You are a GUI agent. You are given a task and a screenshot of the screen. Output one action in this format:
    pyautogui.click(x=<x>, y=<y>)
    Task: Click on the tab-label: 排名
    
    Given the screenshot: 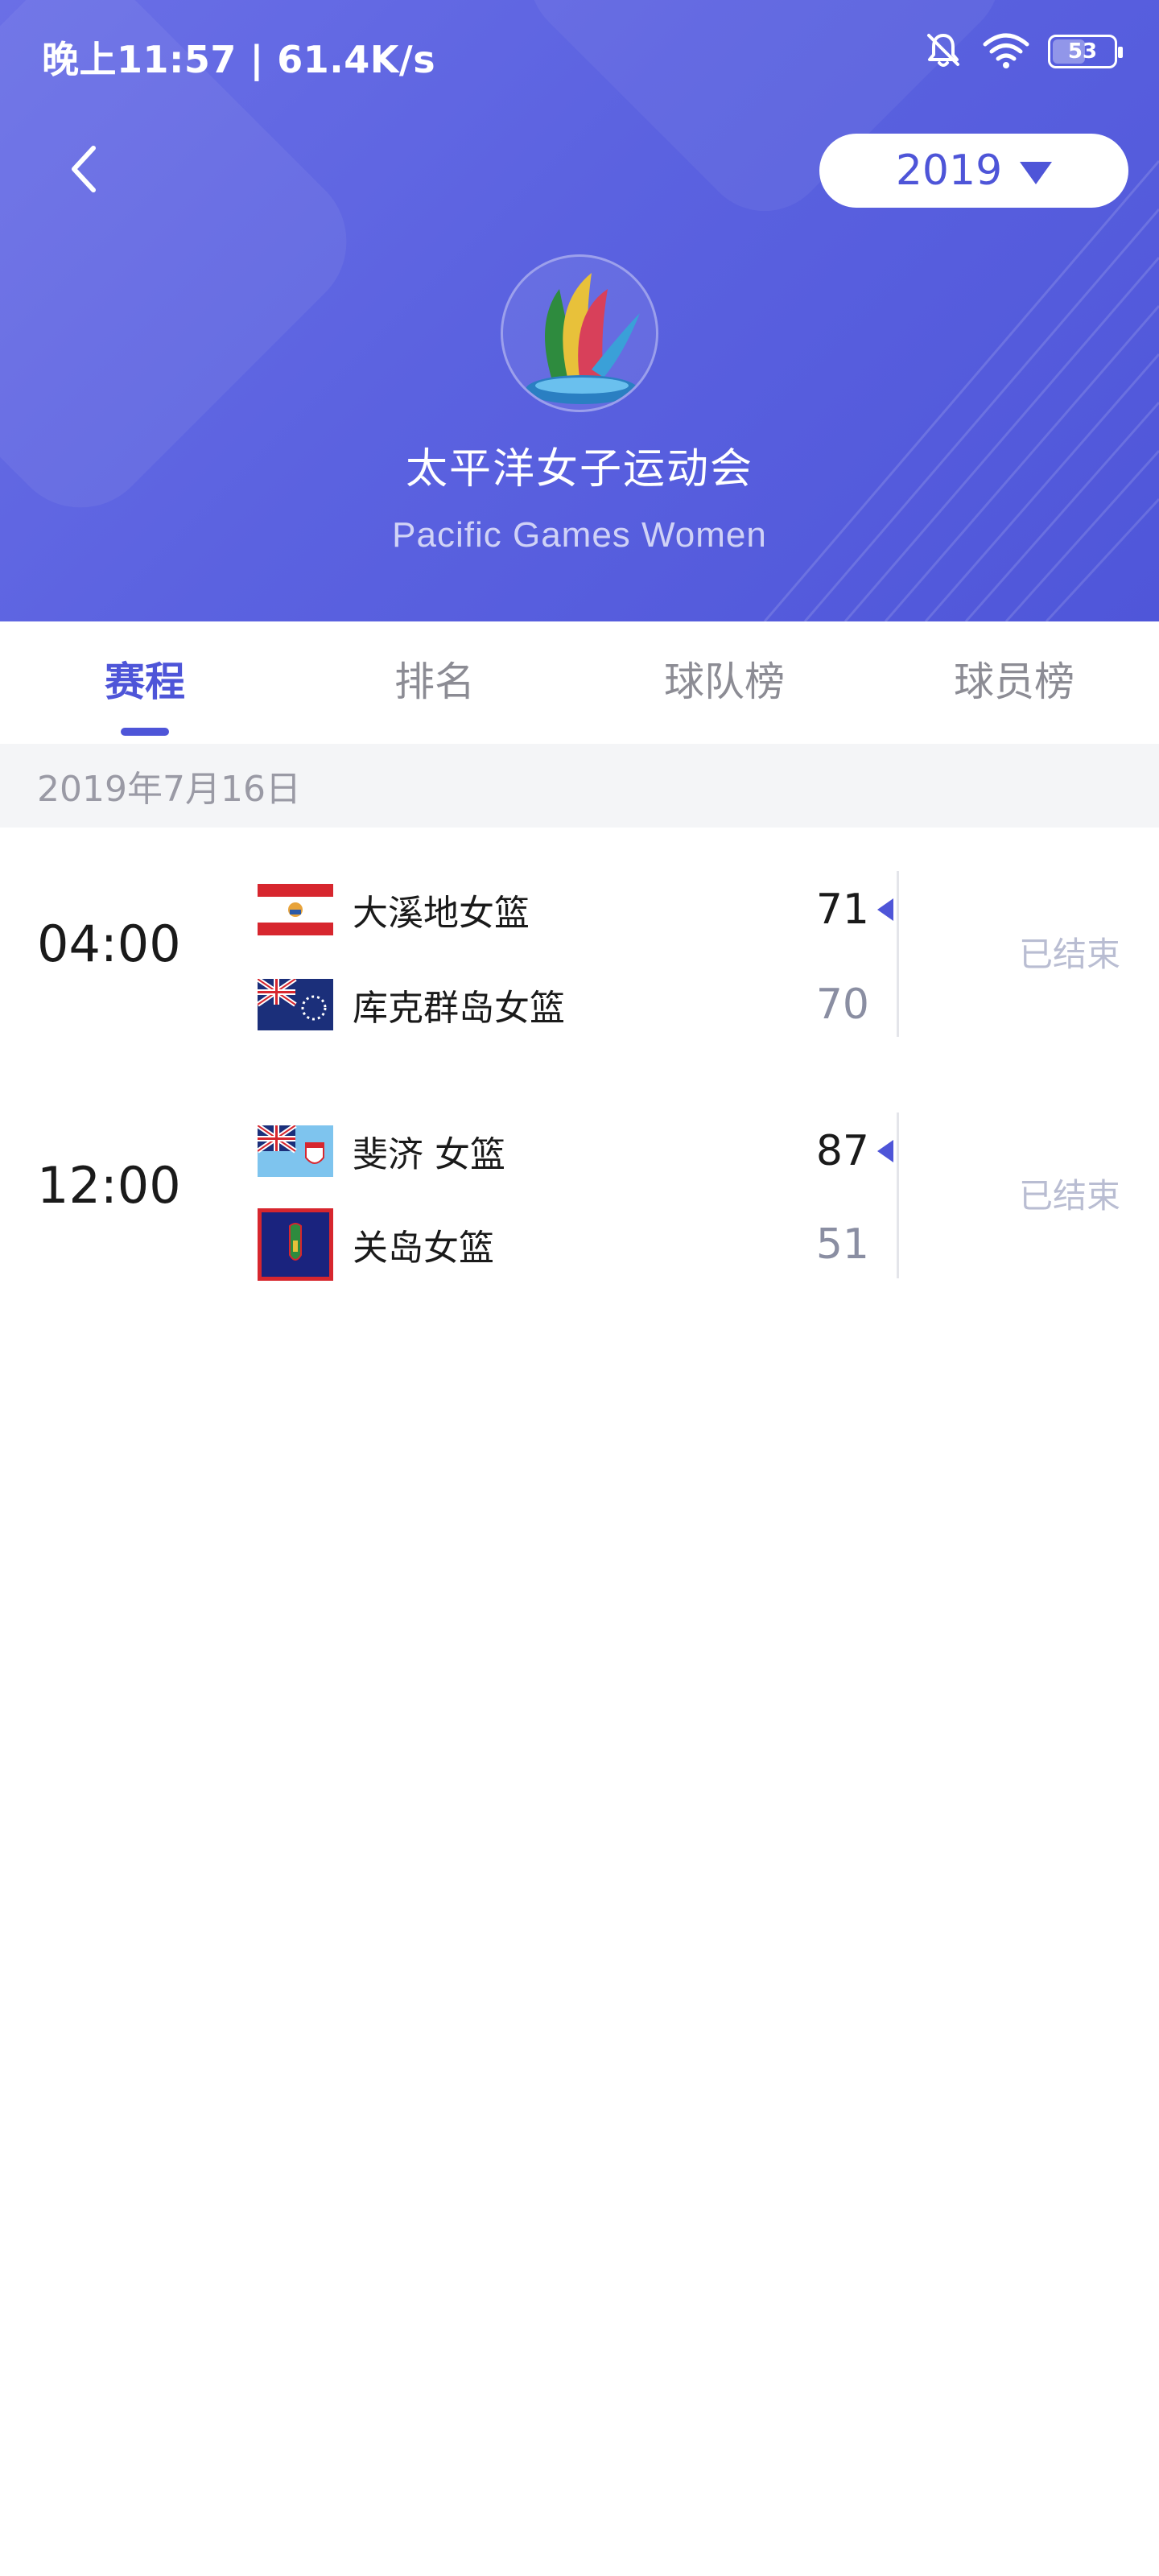 What is the action you would take?
    pyautogui.click(x=434, y=681)
    